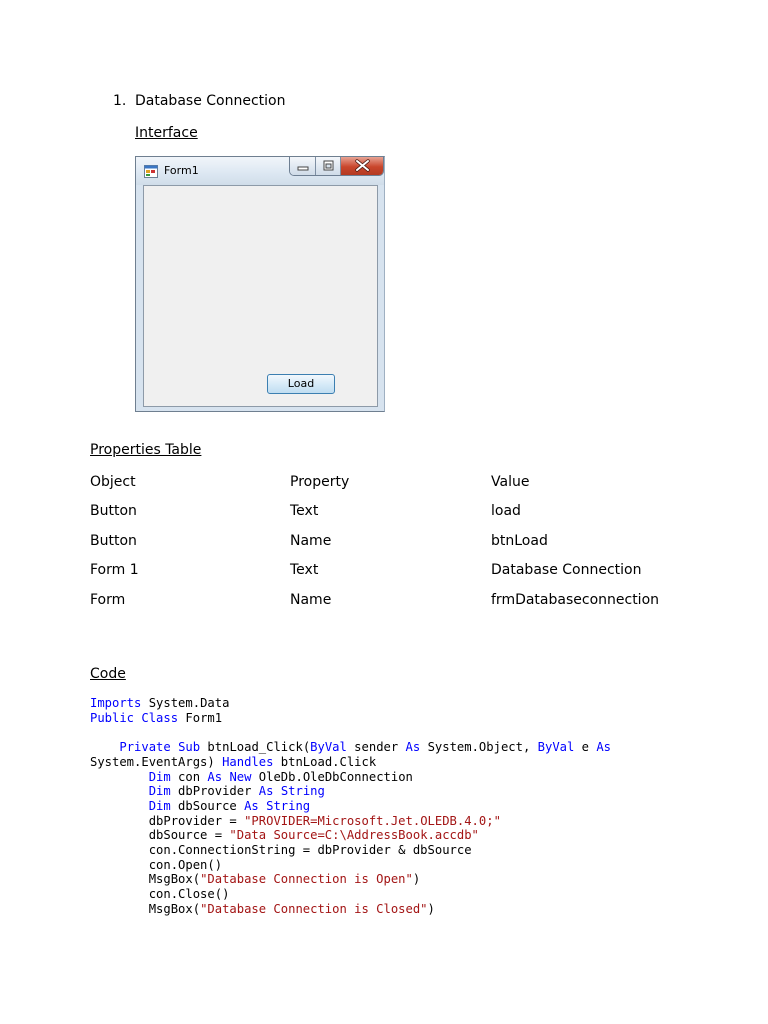 The width and height of the screenshot is (768, 1024). What do you see at coordinates (519, 541) in the screenshot?
I see `table-cell-value: btnLoad` at bounding box center [519, 541].